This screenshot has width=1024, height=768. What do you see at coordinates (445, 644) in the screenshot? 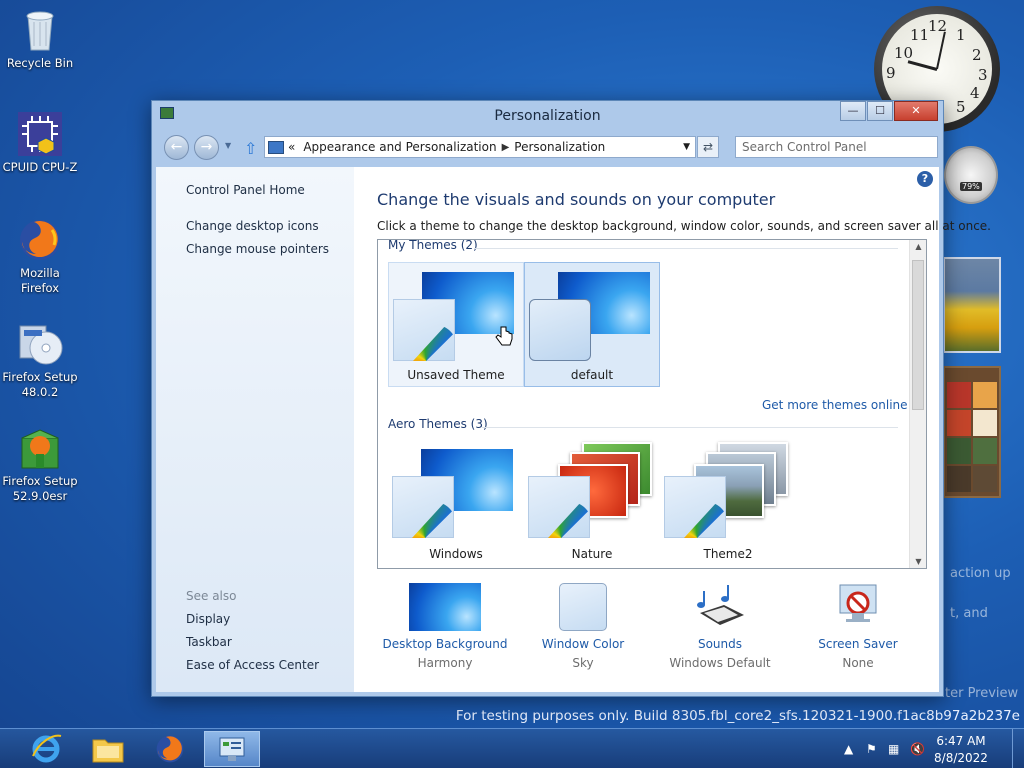
I see `desktop-background-label: Desktop Background` at bounding box center [445, 644].